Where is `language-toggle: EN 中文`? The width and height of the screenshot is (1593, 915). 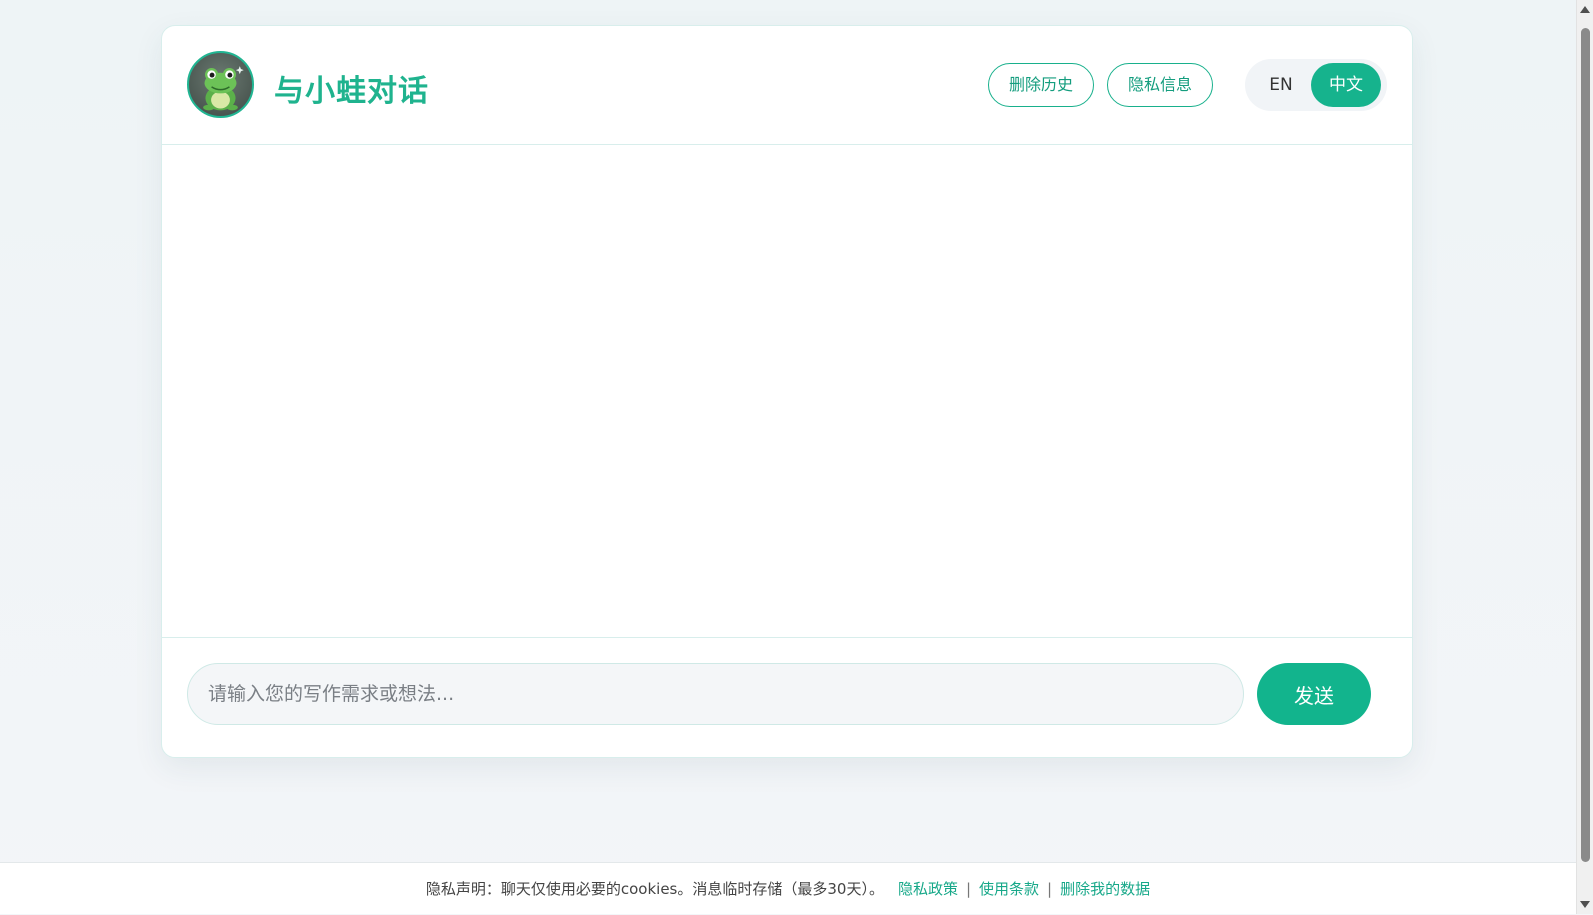
language-toggle: EN 中文 is located at coordinates (1316, 85).